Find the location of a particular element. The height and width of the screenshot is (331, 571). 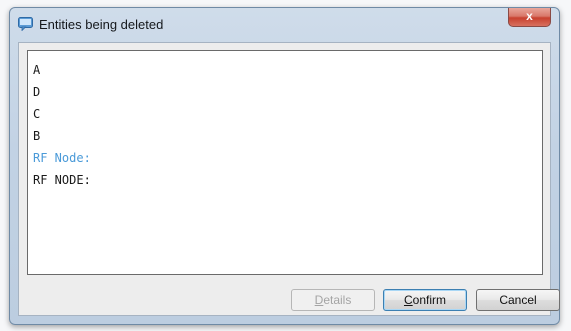

list-item: B is located at coordinates (287, 136).